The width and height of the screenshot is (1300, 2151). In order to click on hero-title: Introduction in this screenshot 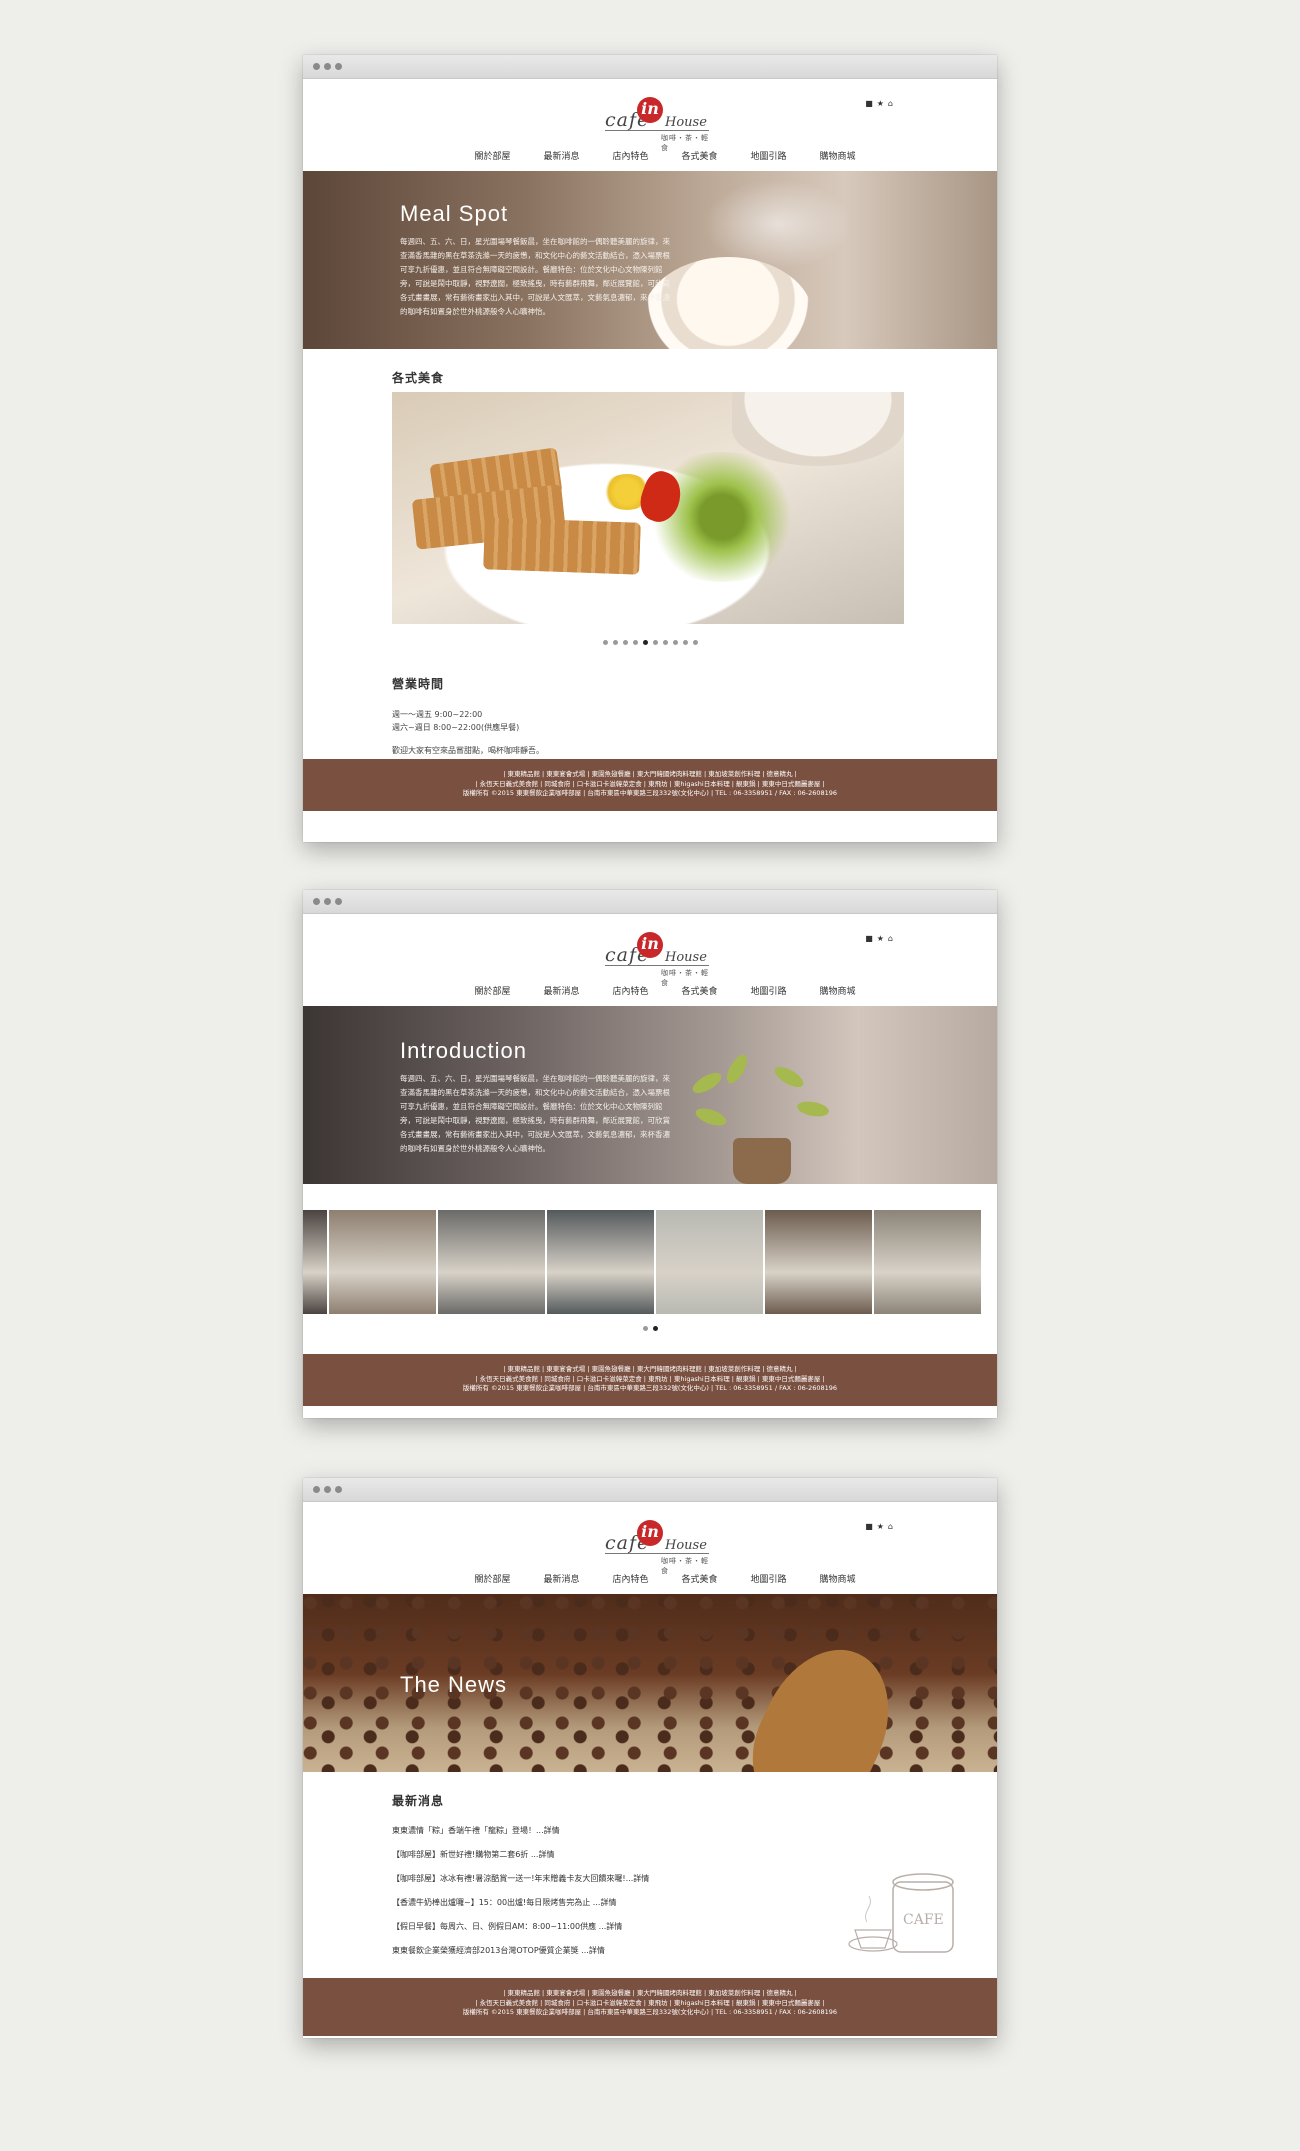, I will do `click(463, 1050)`.